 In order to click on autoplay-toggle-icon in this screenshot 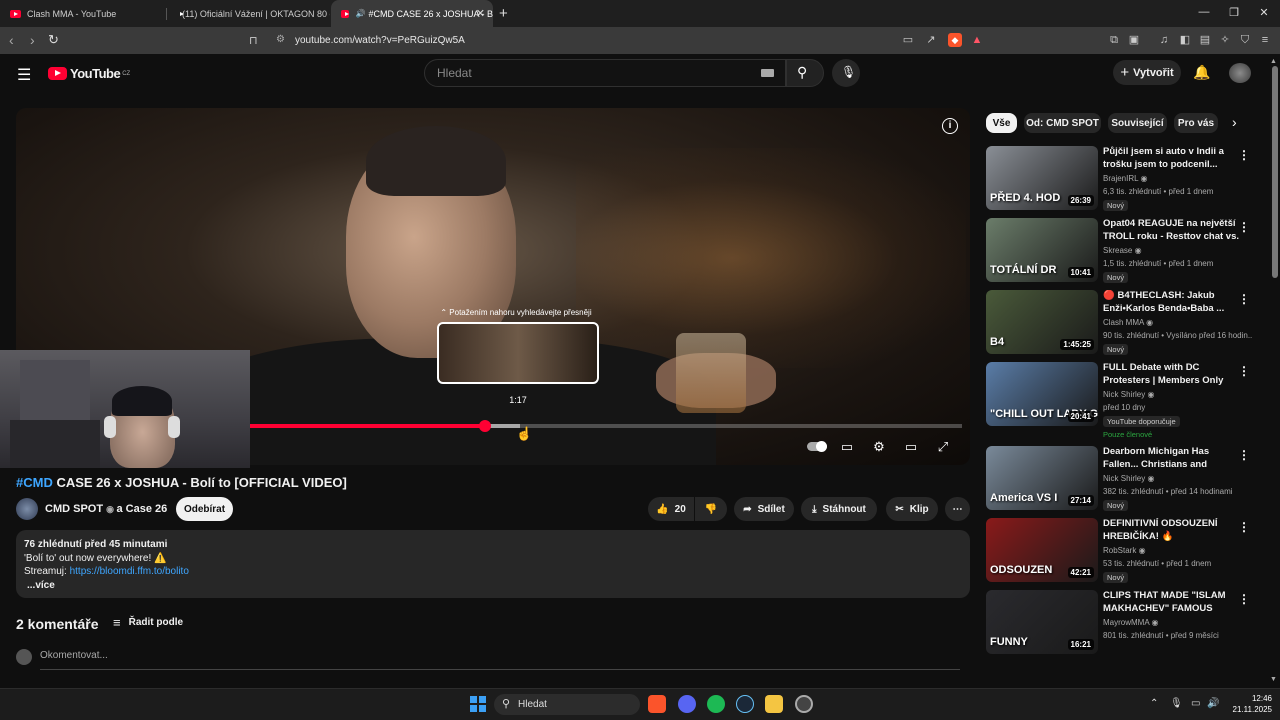, I will do `click(817, 447)`.